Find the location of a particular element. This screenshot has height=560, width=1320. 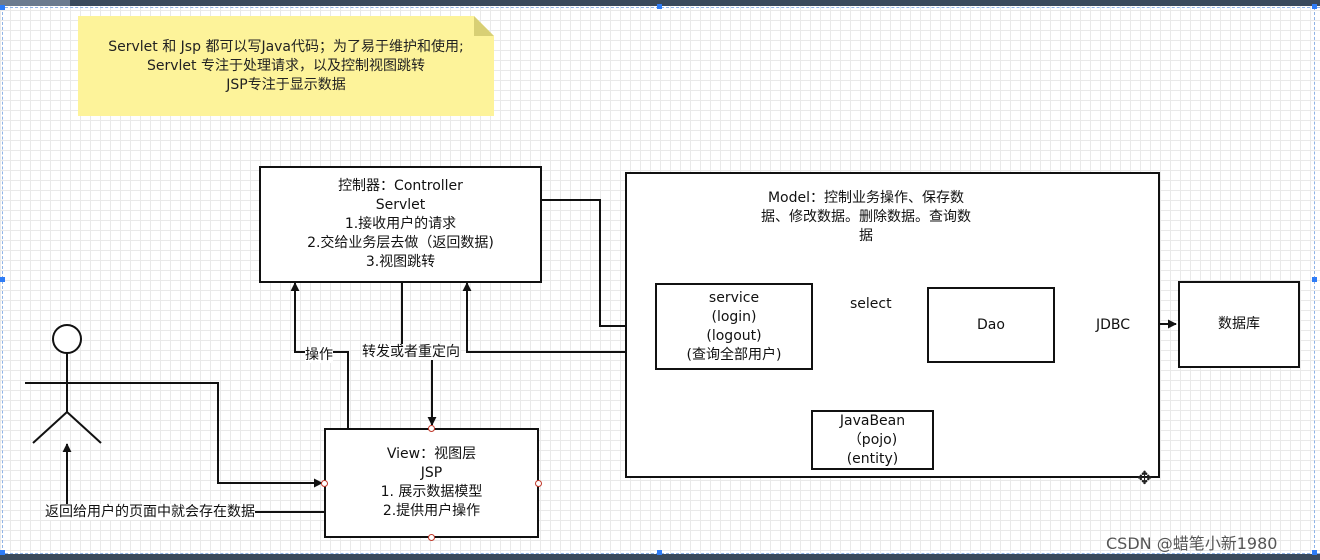

view-line: View：视图层 is located at coordinates (431, 454).